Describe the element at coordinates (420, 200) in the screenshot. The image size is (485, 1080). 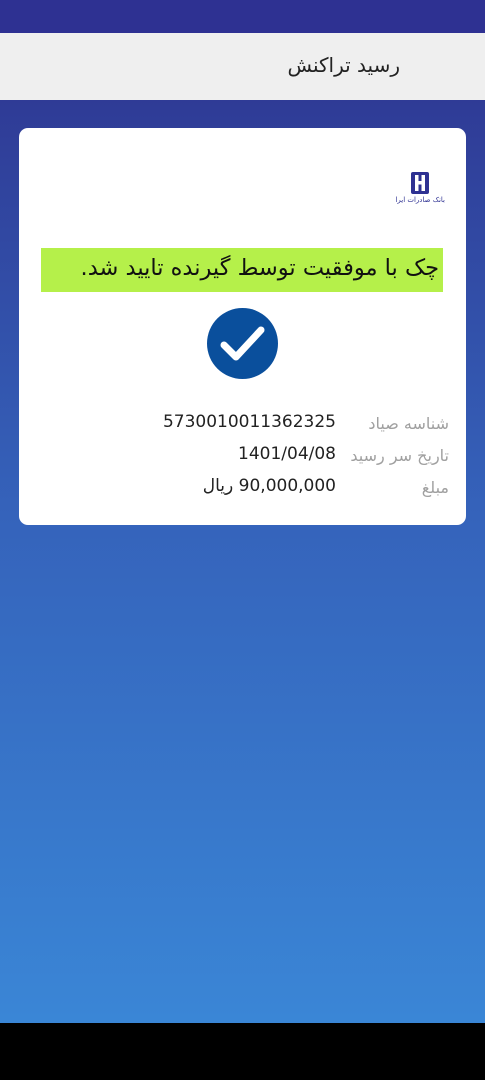
I see `bank-name: بانک صادرات ایران` at that location.